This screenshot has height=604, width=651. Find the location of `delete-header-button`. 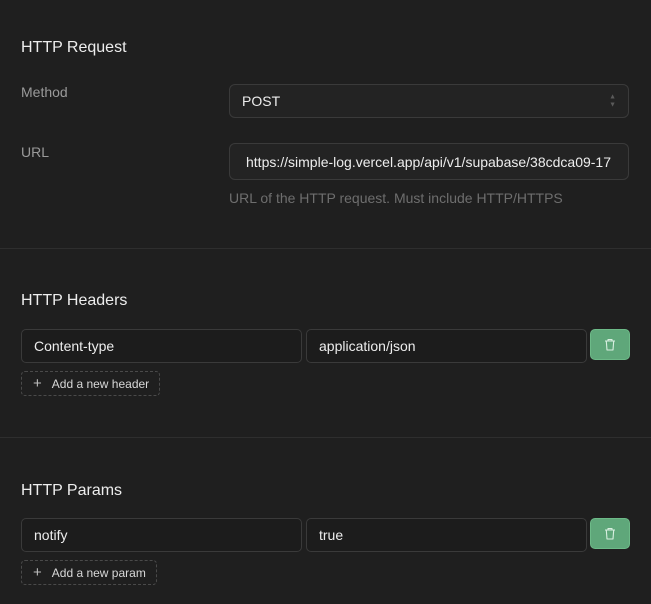

delete-header-button is located at coordinates (610, 344).